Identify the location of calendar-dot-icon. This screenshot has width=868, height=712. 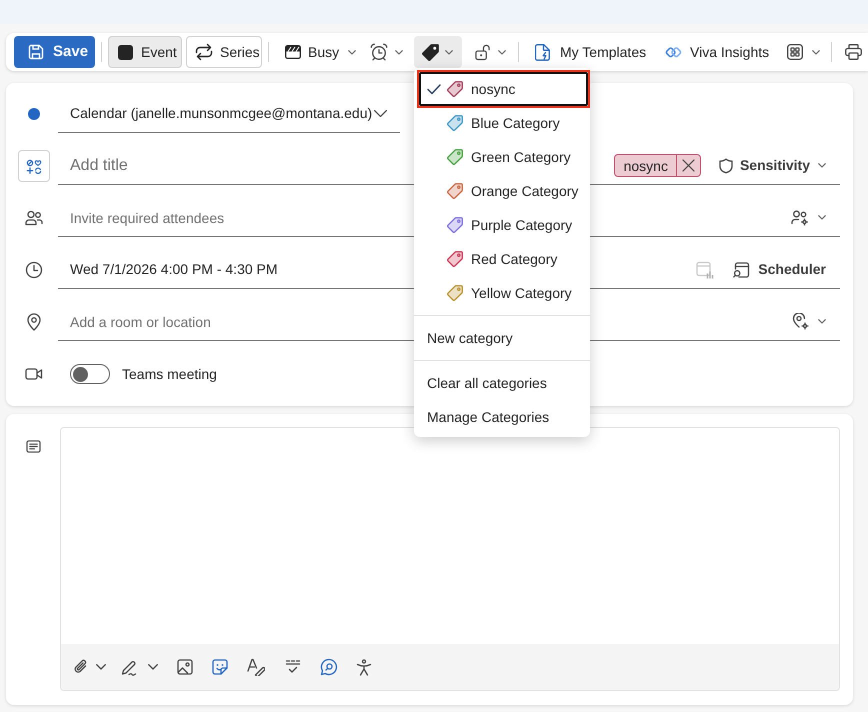
(34, 114).